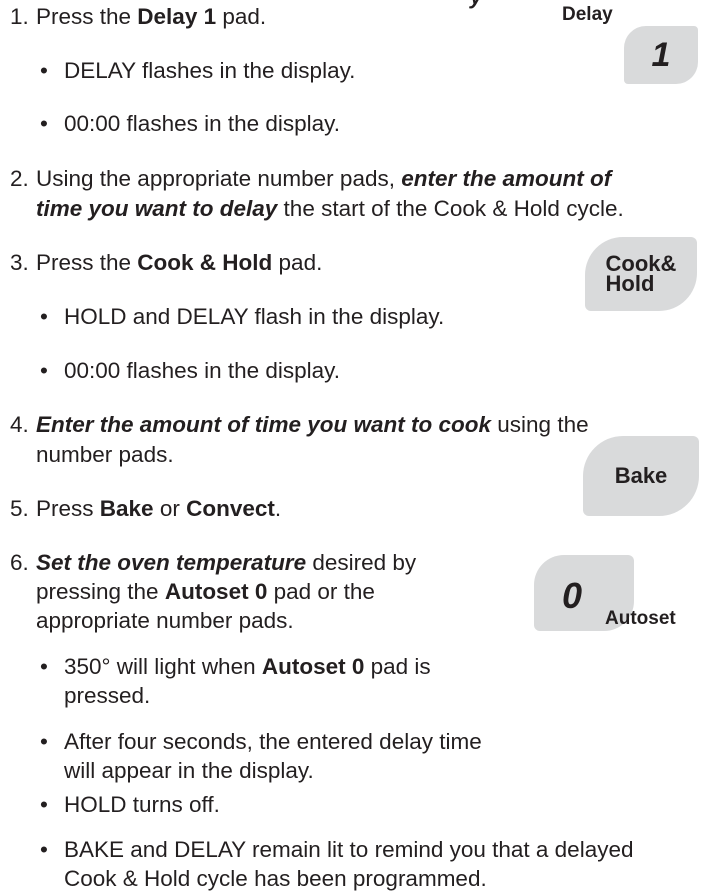 This screenshot has height=893, width=704. Describe the element at coordinates (171, 562) in the screenshot. I see `bold-italic-text: Set the oven temperature` at that location.